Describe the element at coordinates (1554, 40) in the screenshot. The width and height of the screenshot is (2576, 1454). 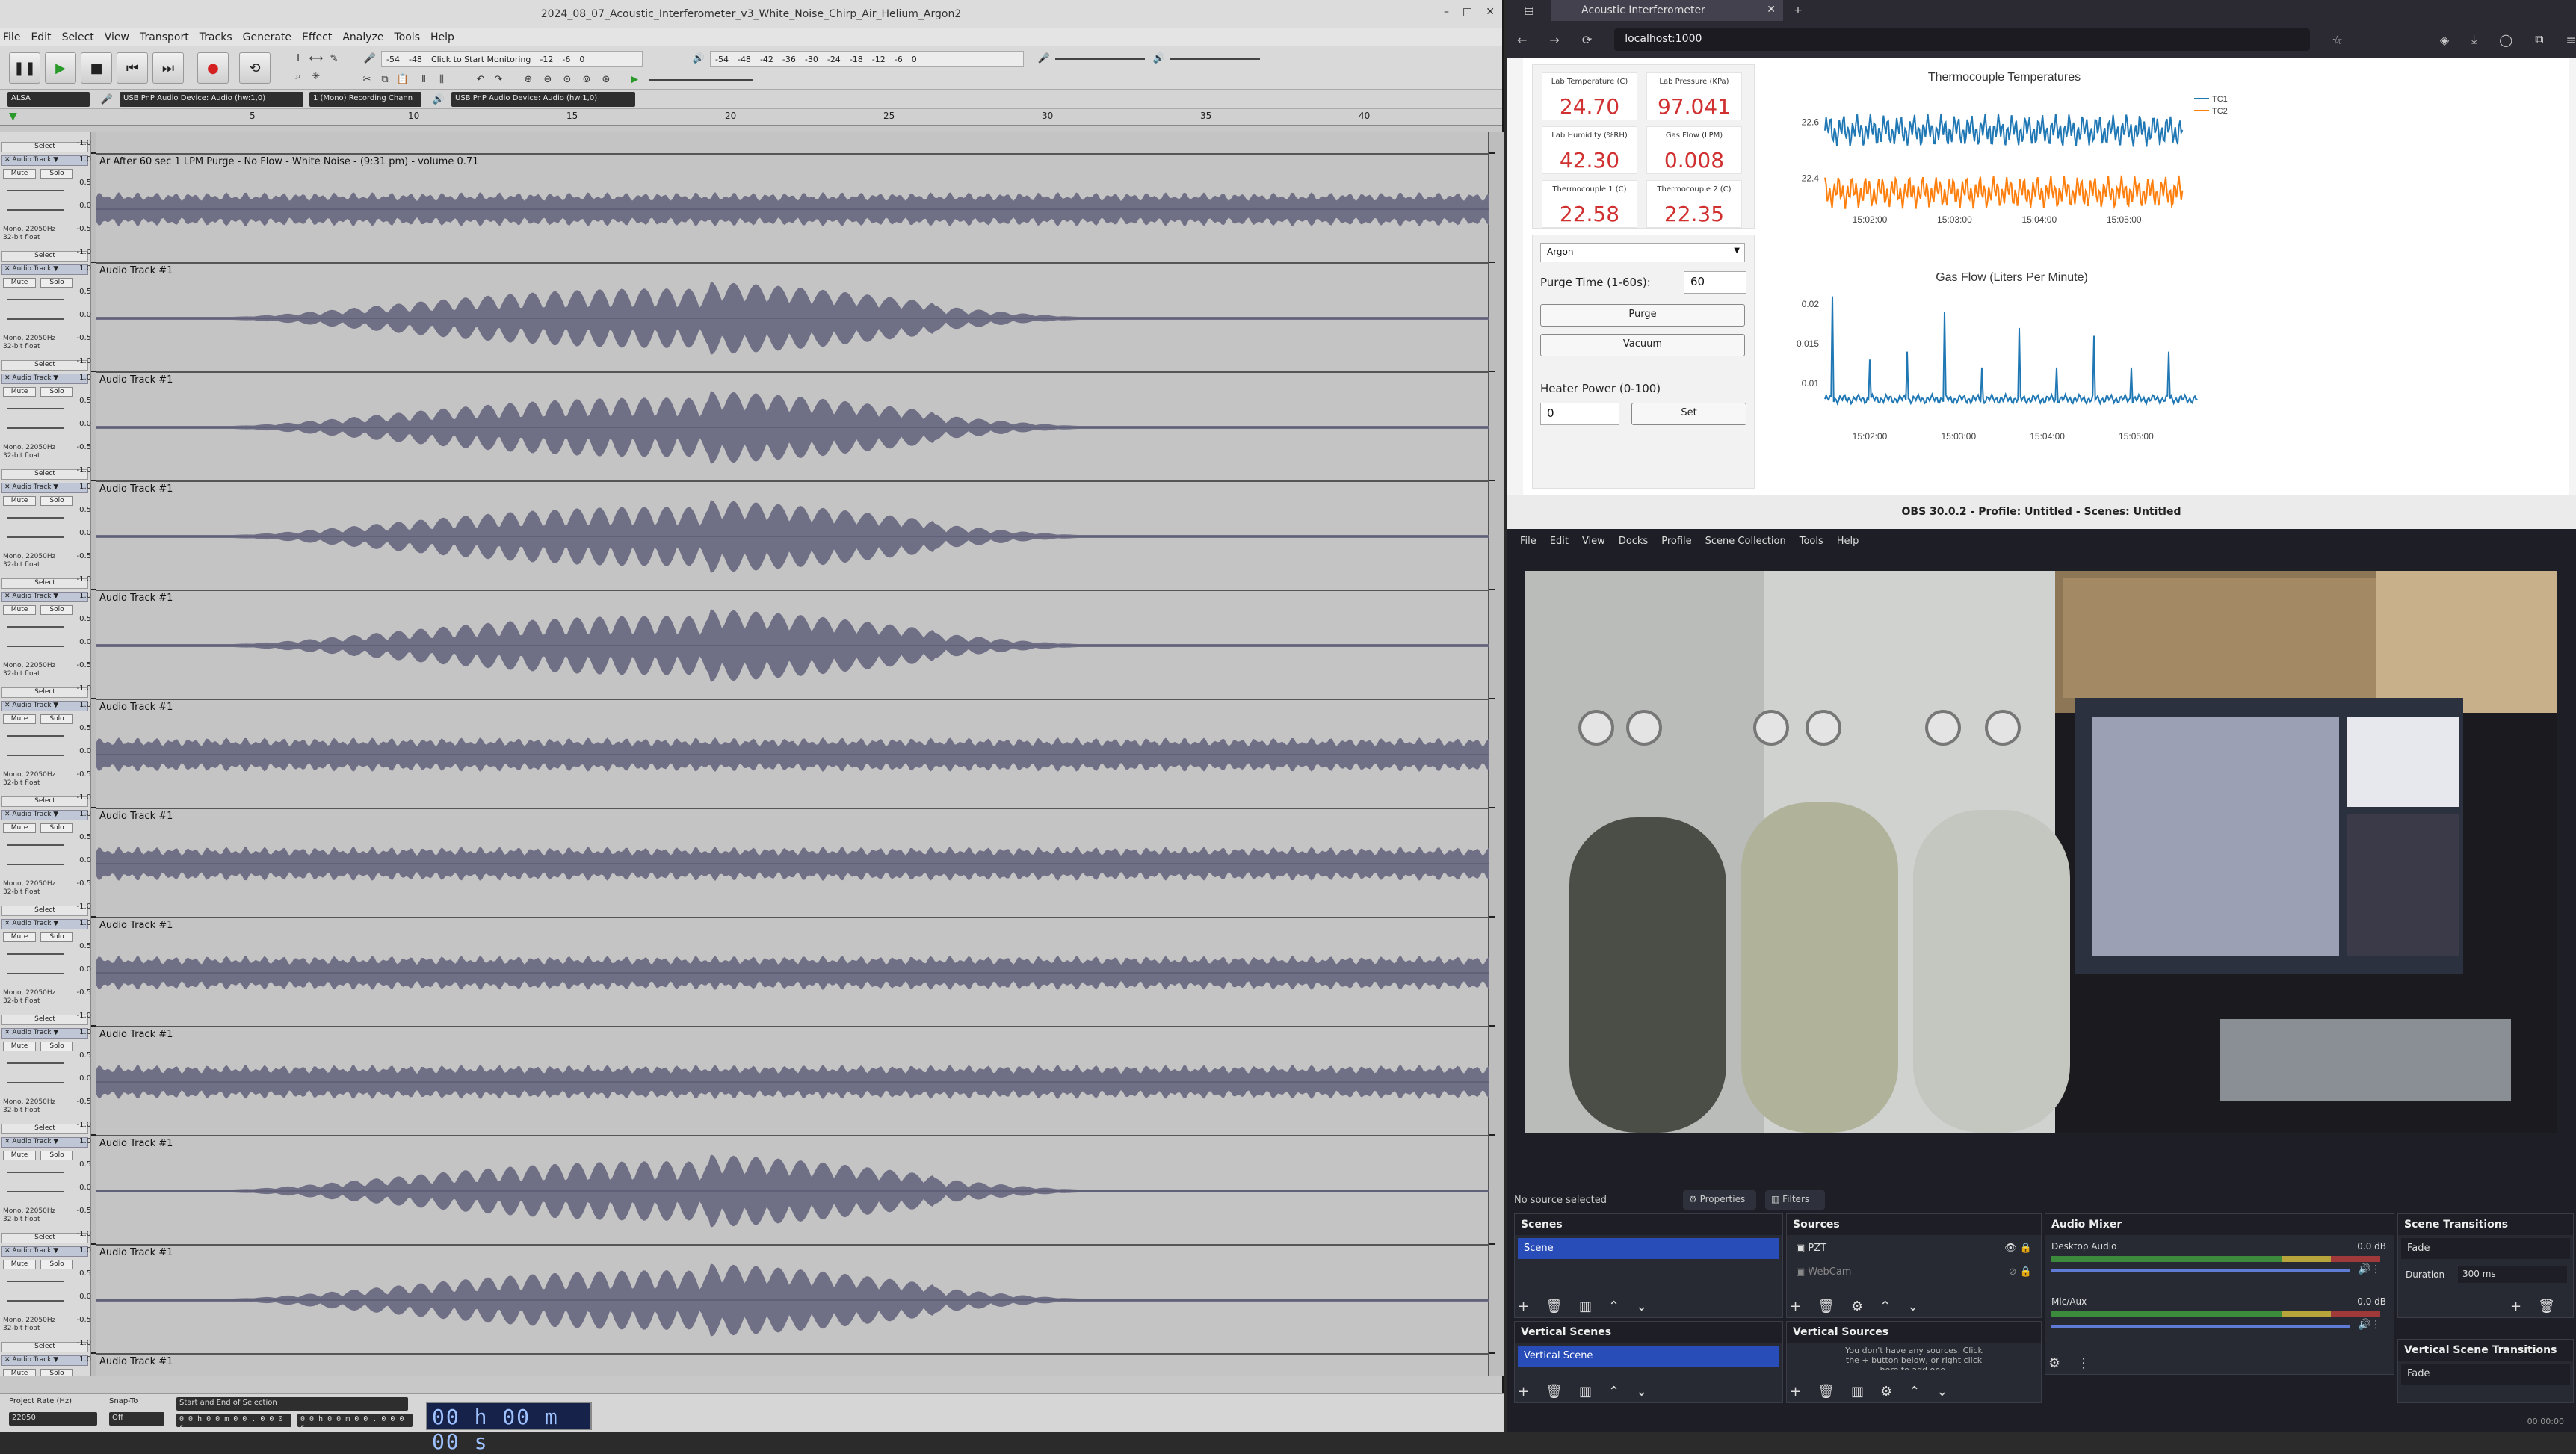
I see `forward-icon: →` at that location.